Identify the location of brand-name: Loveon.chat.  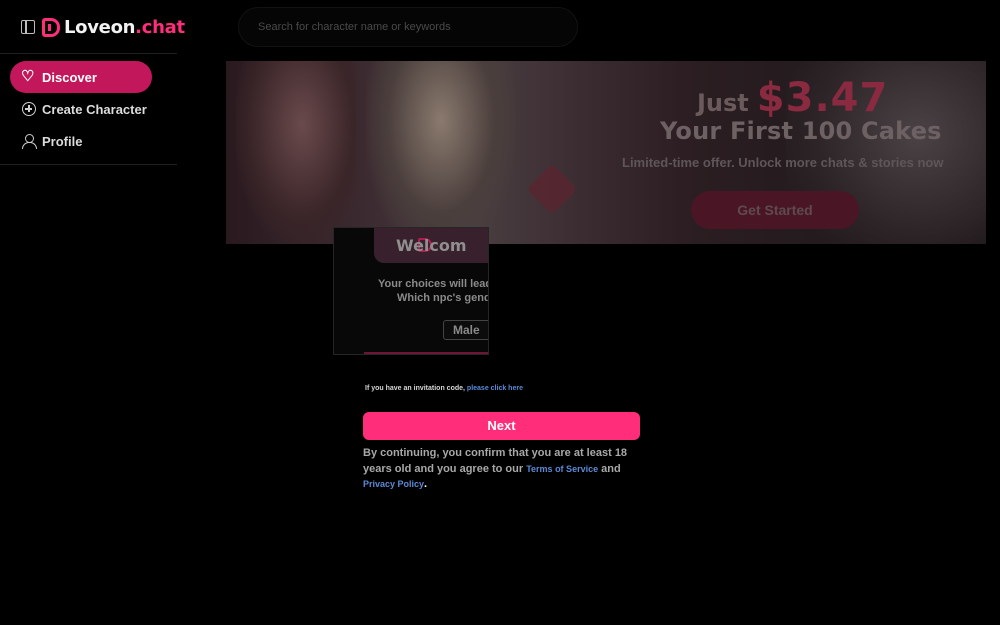
(124, 27).